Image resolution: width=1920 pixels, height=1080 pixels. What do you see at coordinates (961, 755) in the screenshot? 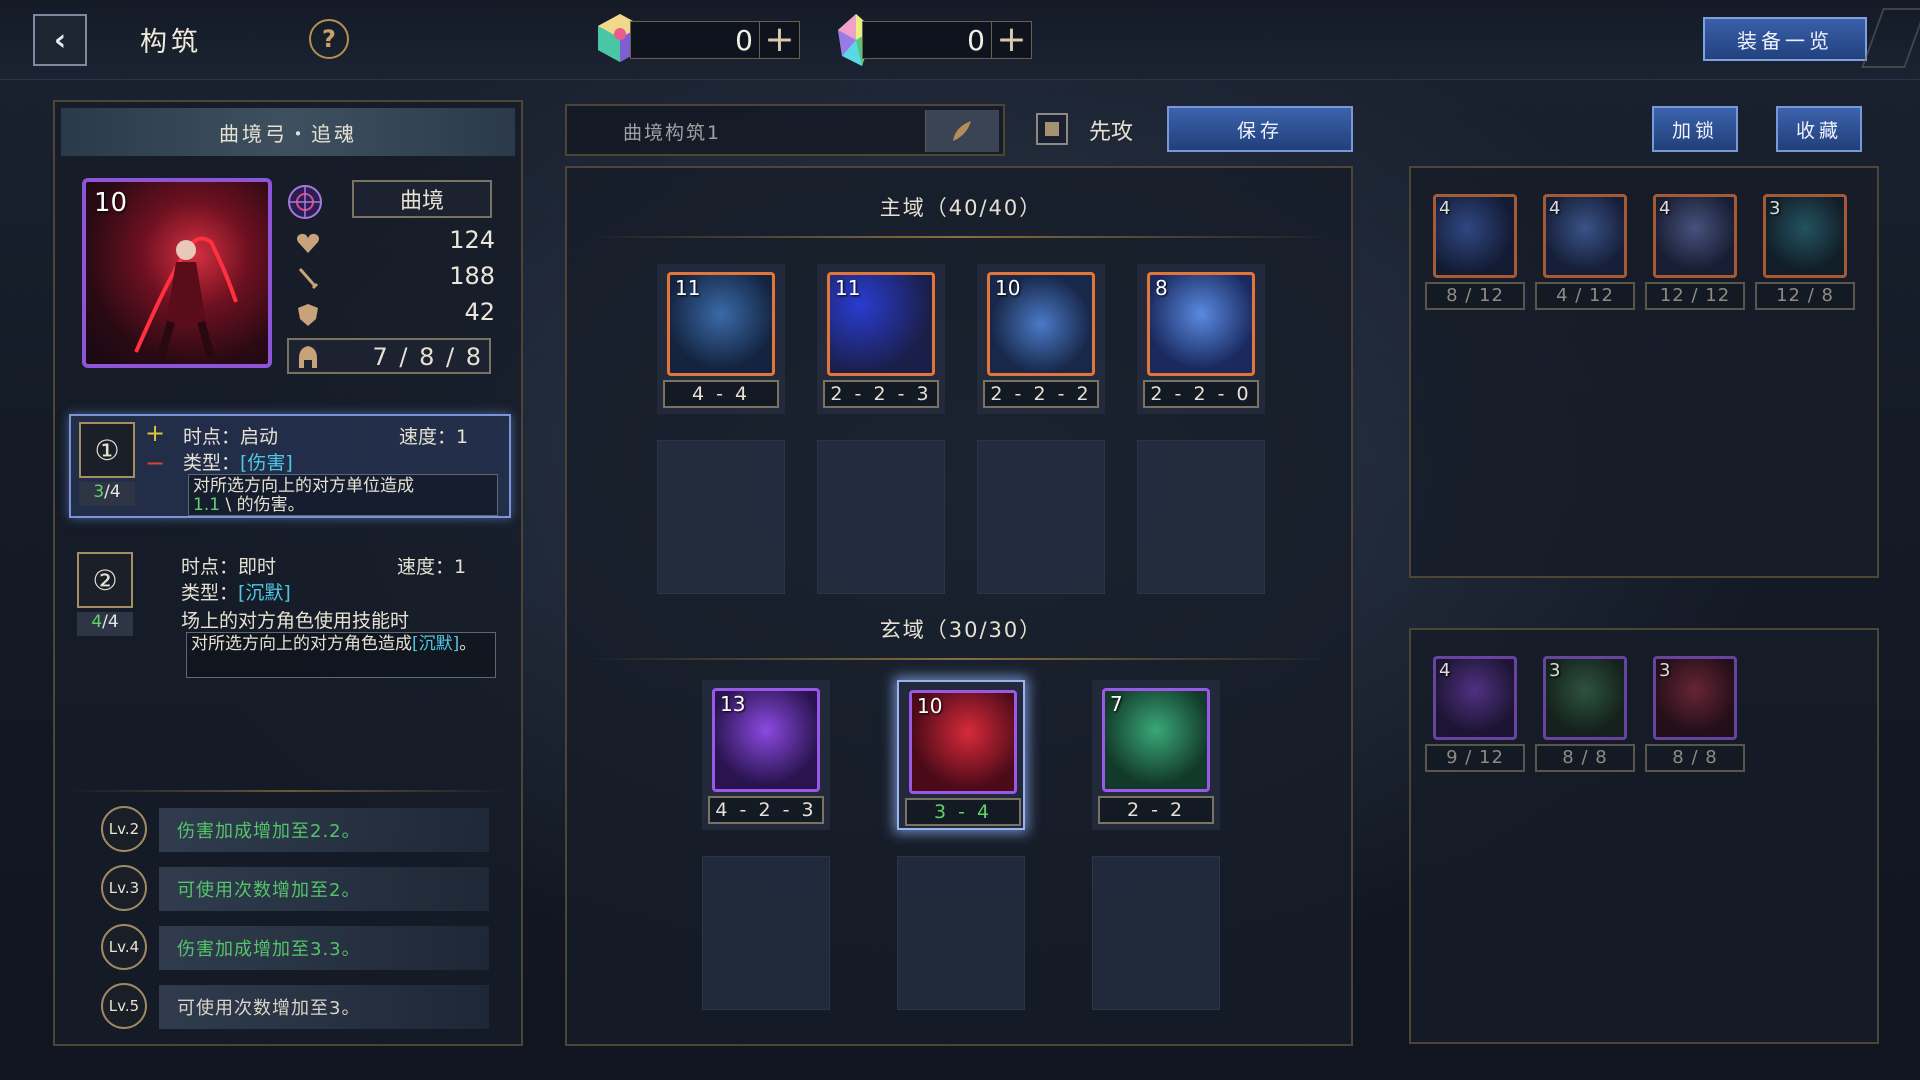
I see `mystic-card-2-selected: 10 3 - 4` at bounding box center [961, 755].